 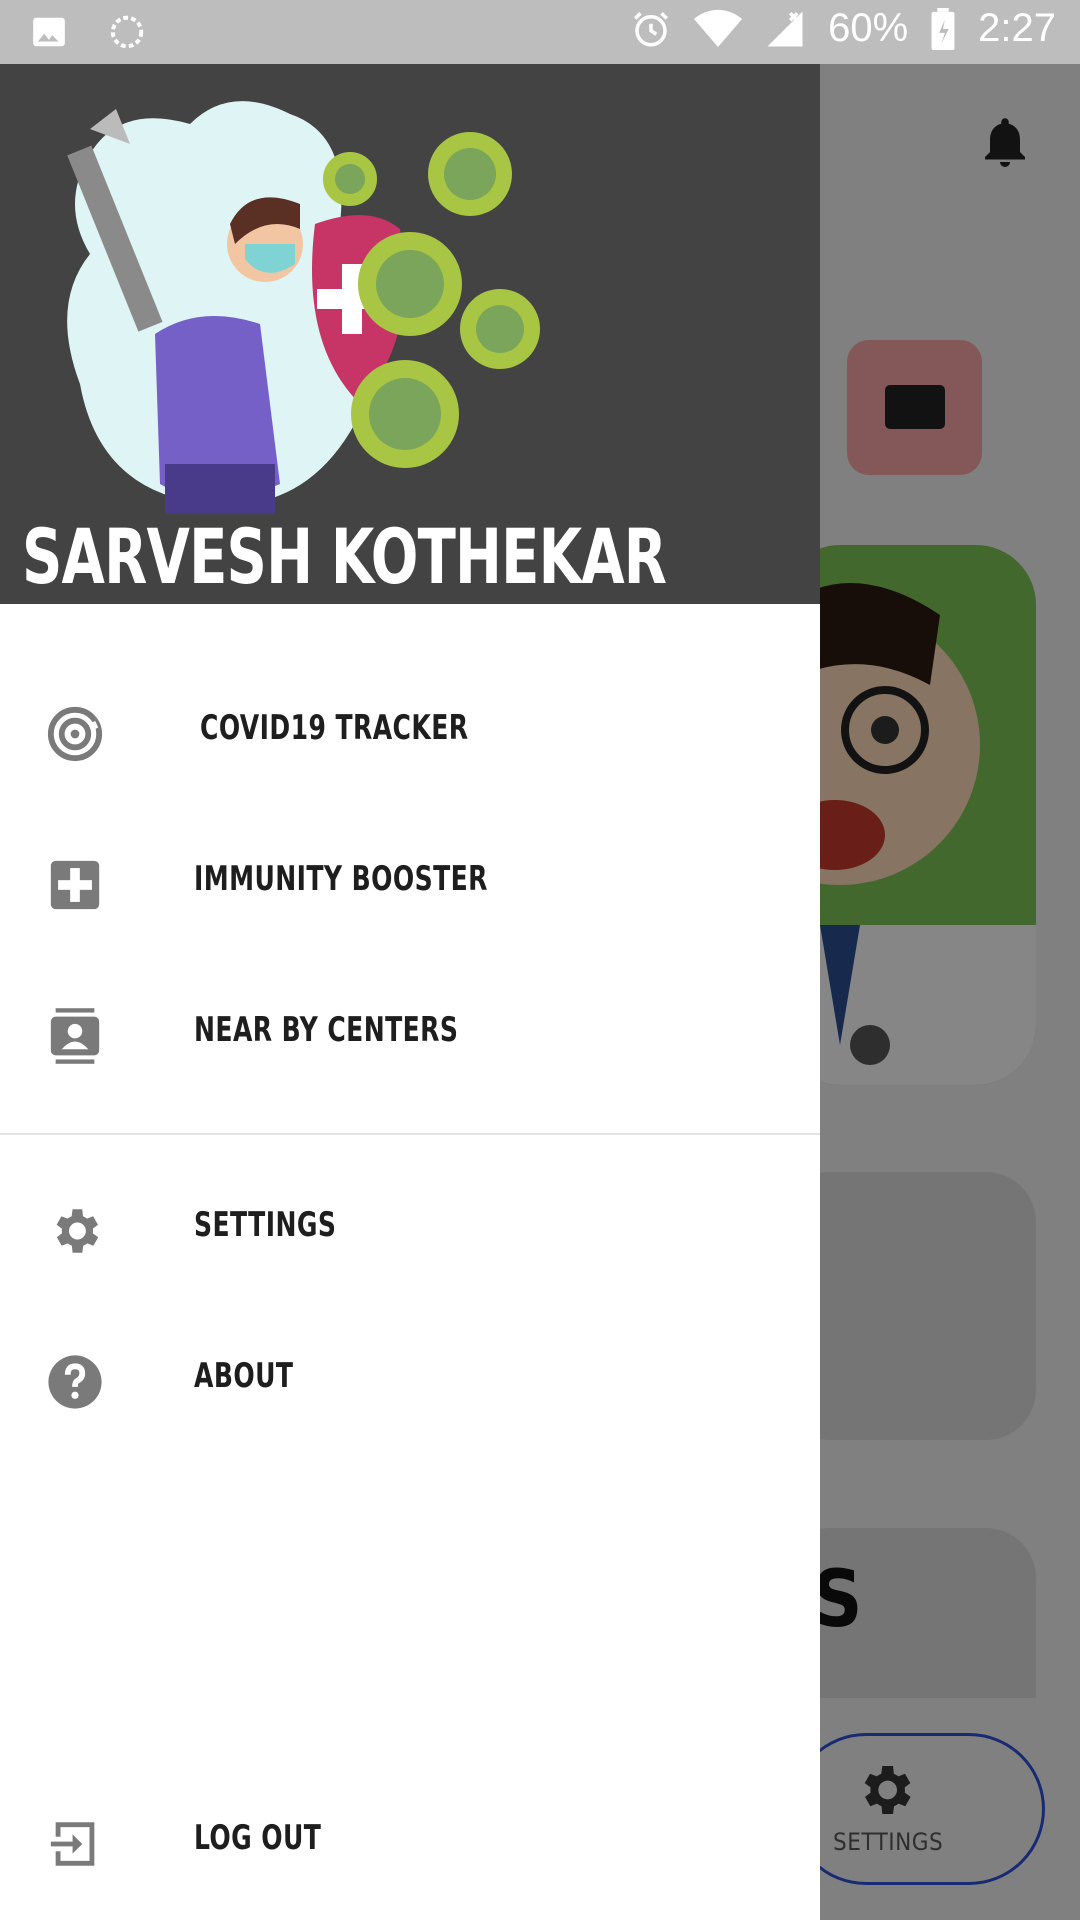 I want to click on contact-card-icon, so click(x=75, y=1036).